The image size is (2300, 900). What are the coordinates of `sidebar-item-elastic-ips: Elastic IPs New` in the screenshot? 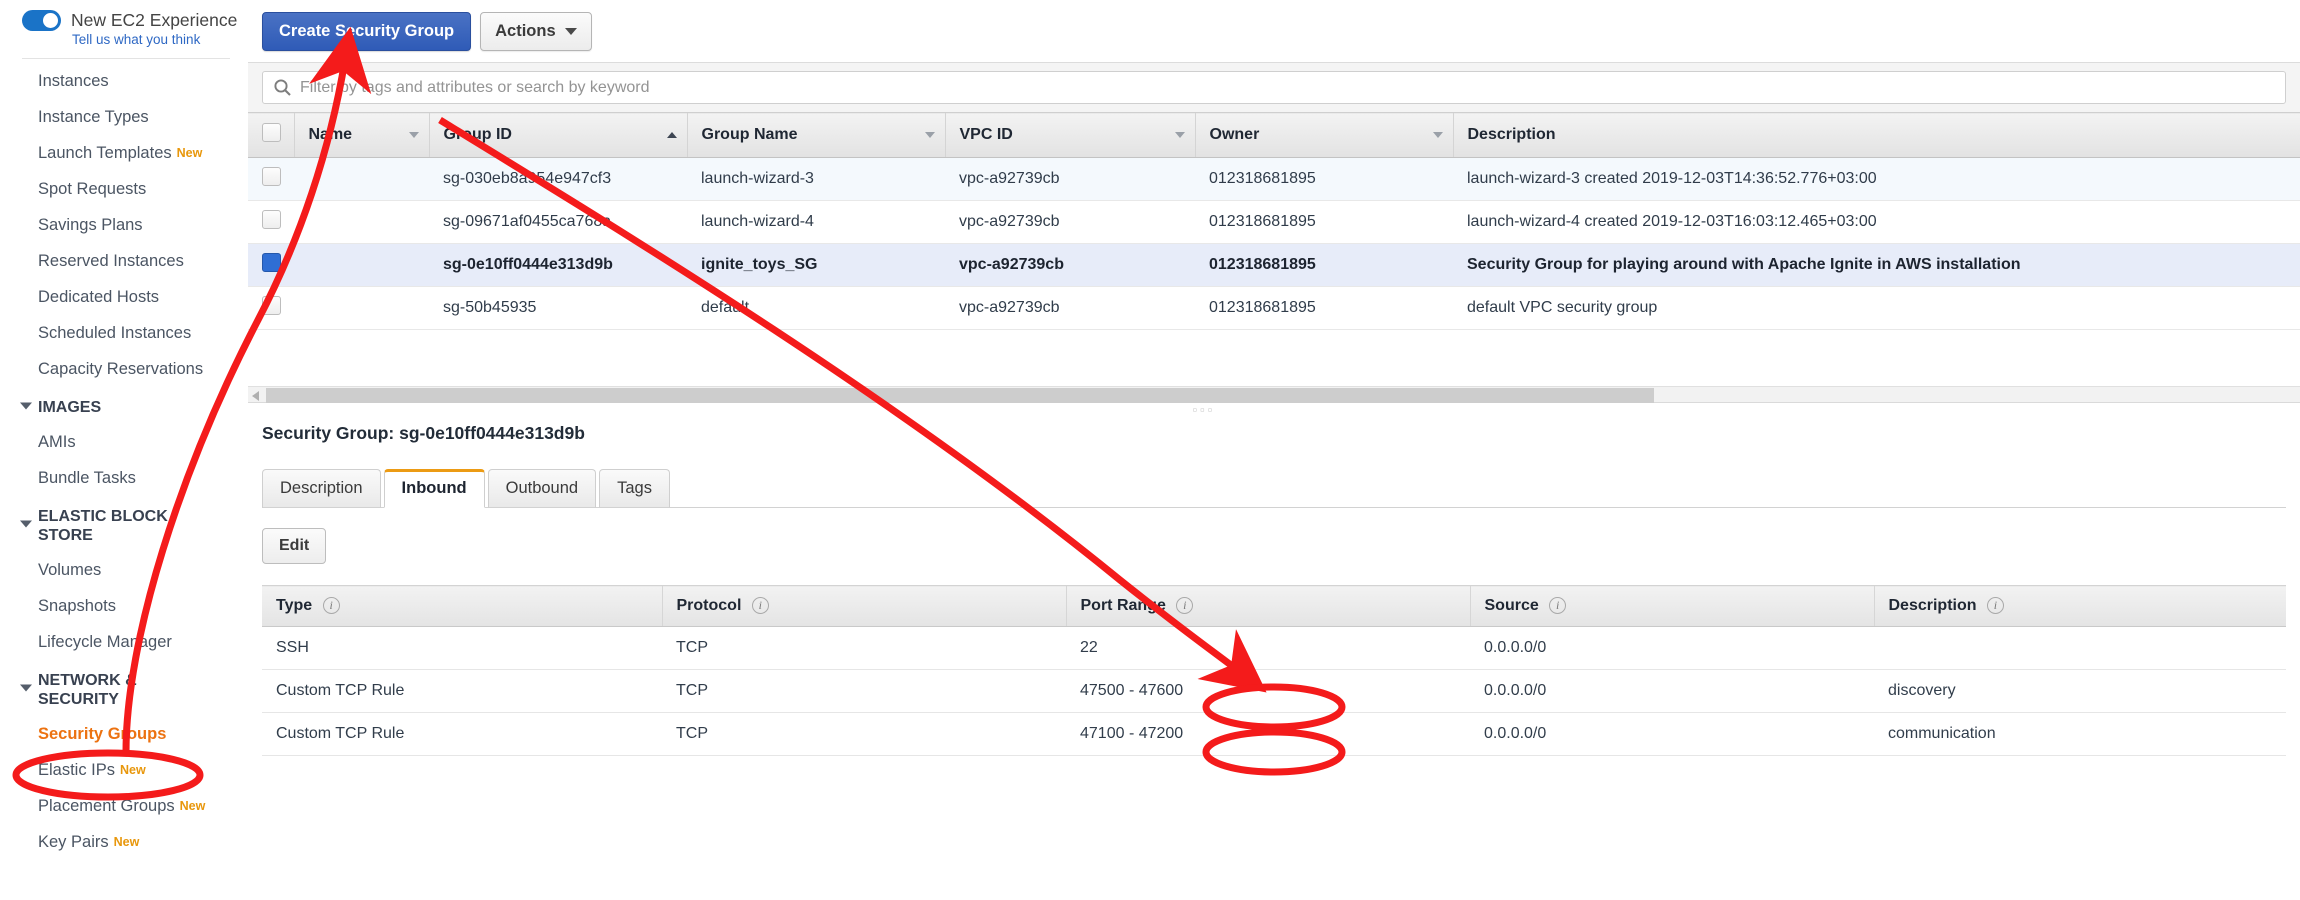 It's located at (124, 770).